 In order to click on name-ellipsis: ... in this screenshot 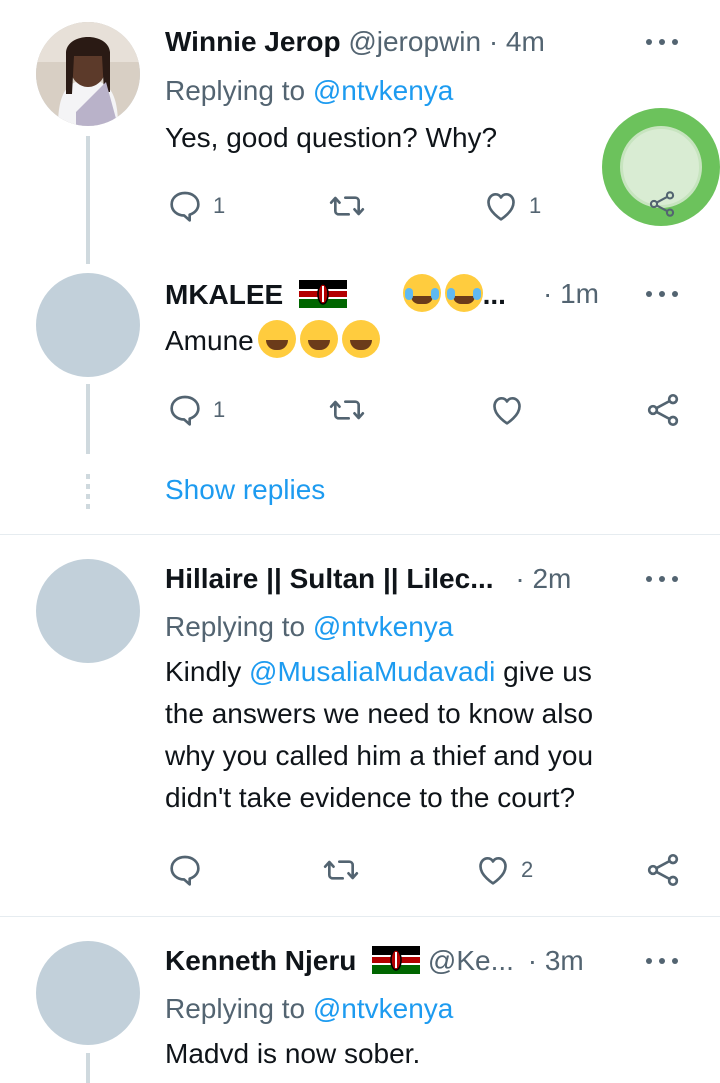, I will do `click(494, 294)`.